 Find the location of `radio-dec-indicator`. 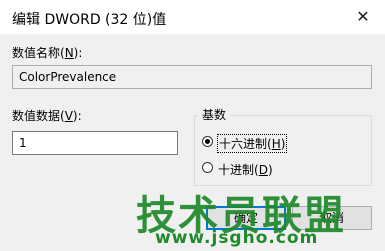

radio-dec-indicator is located at coordinates (207, 167).